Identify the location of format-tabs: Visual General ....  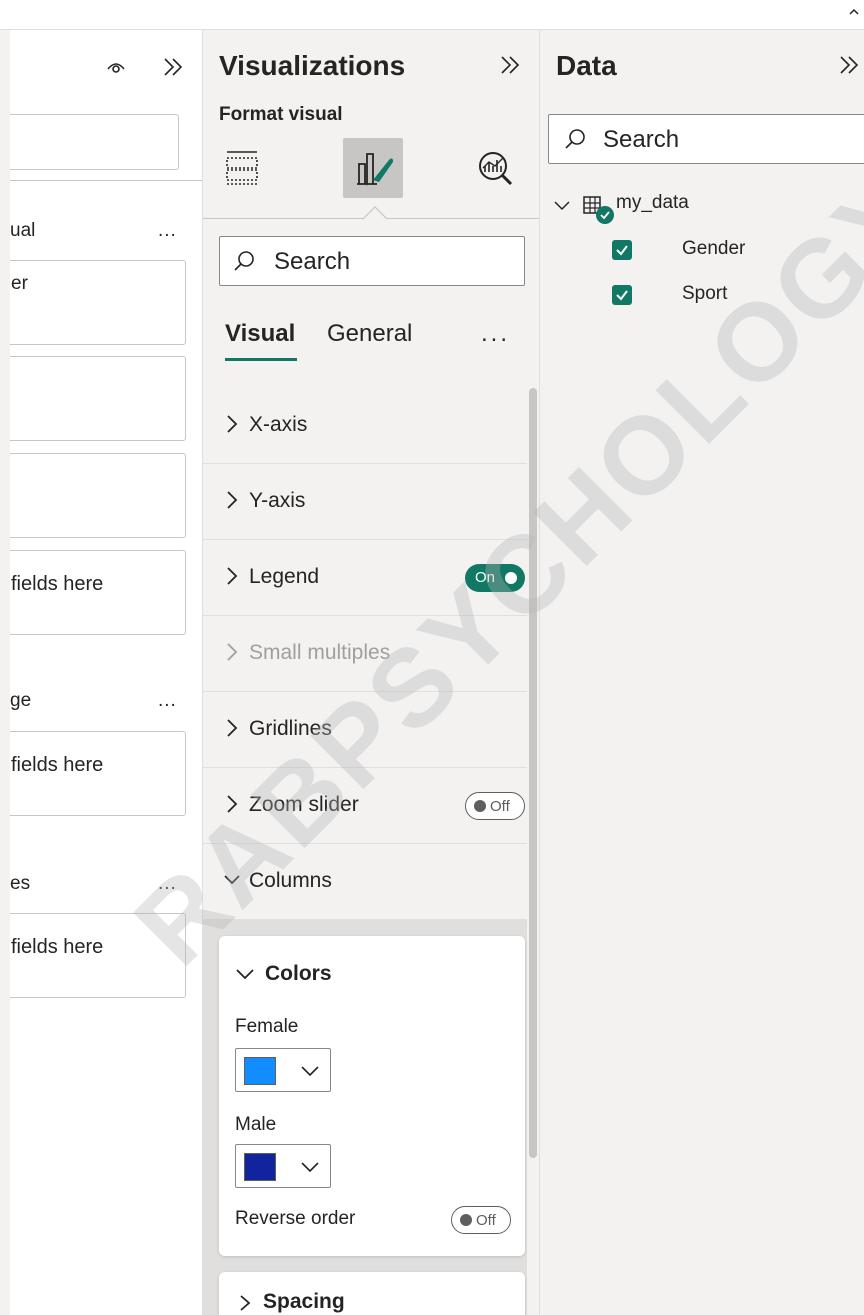
(375, 342).